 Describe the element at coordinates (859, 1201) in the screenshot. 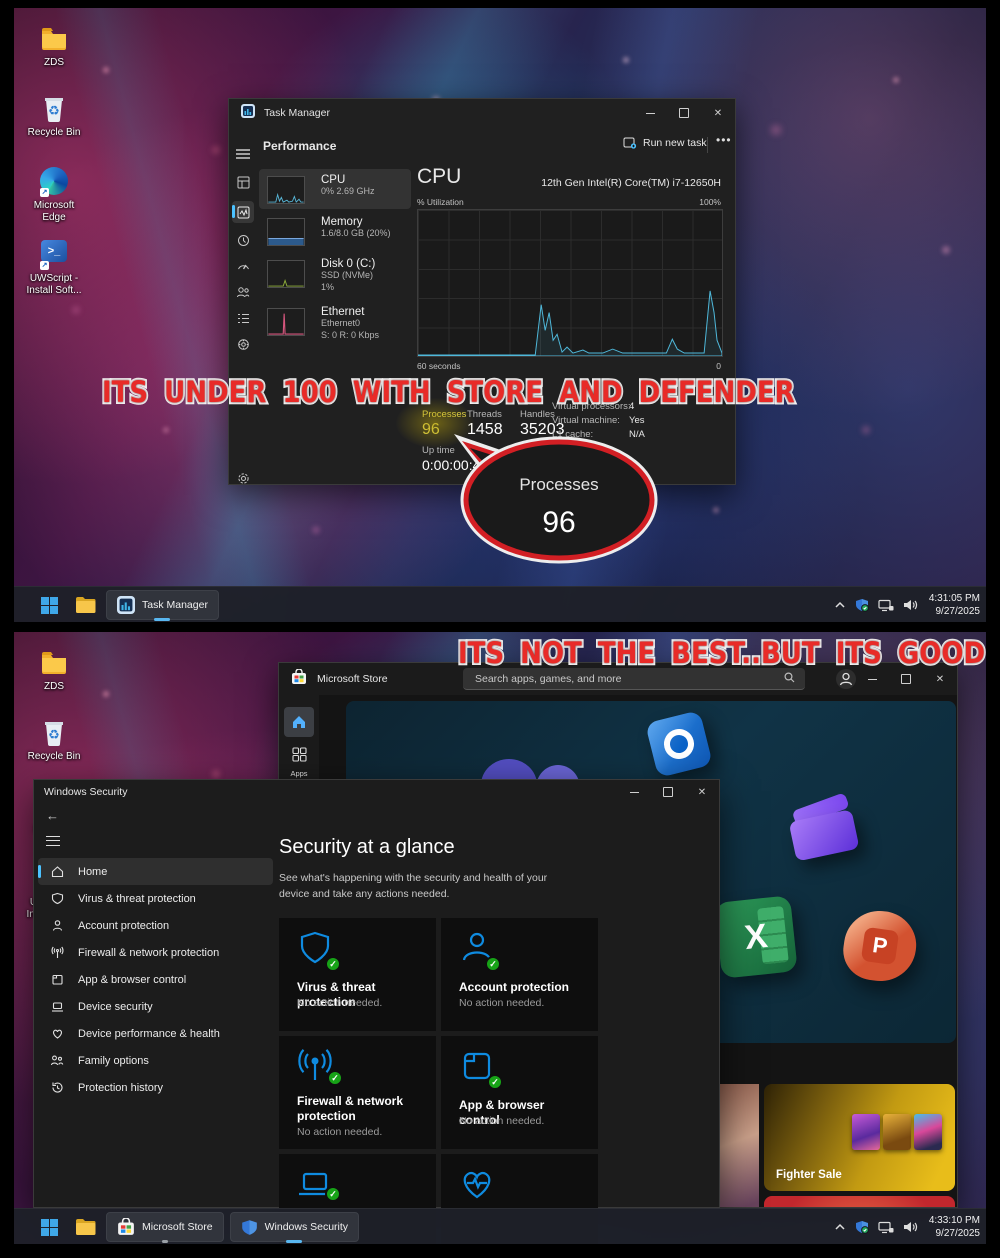

I see `store-card-red` at that location.